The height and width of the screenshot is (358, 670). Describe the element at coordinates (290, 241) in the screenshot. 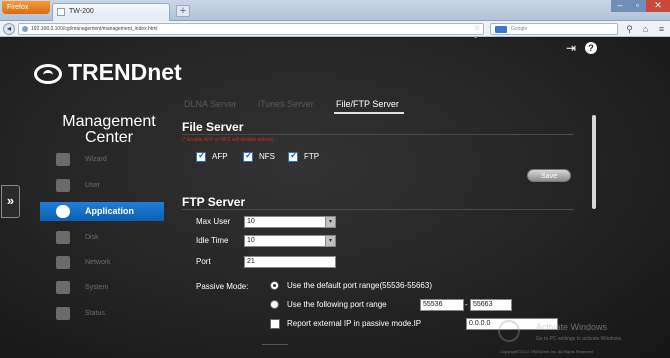

I see `idle-time-select: 10 ▾` at that location.